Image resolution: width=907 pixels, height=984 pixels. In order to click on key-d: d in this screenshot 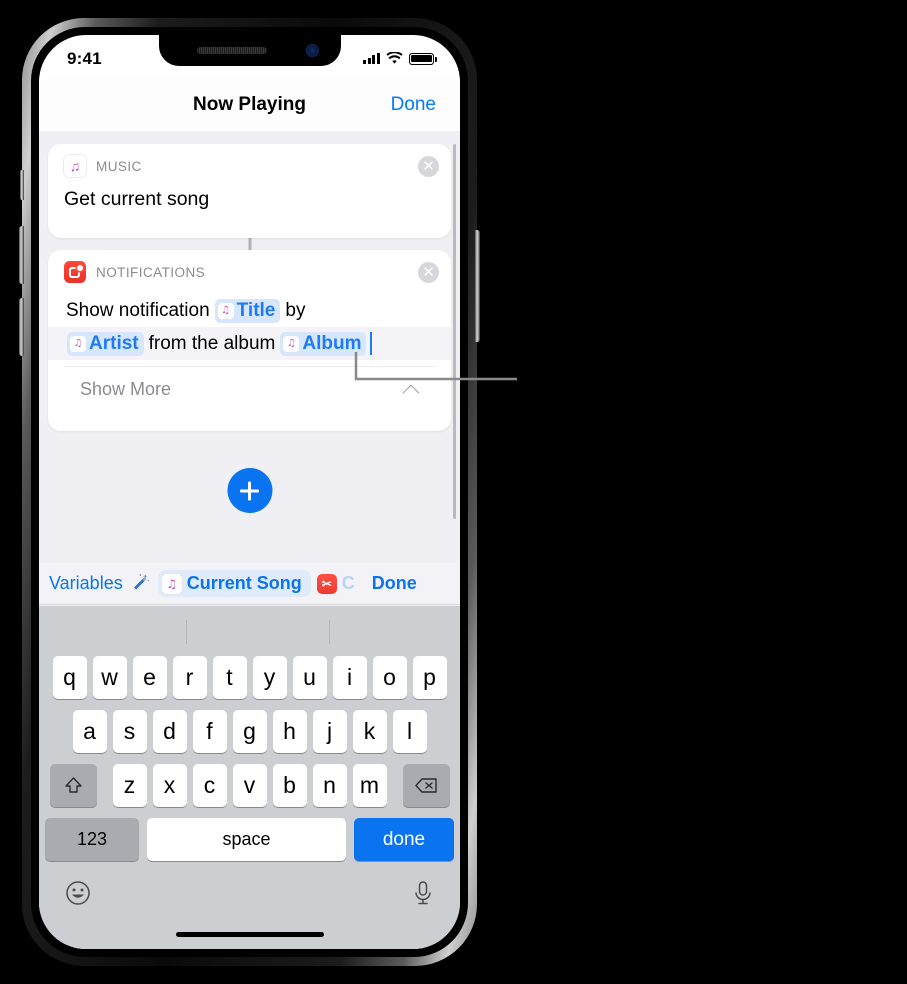, I will do `click(169, 731)`.